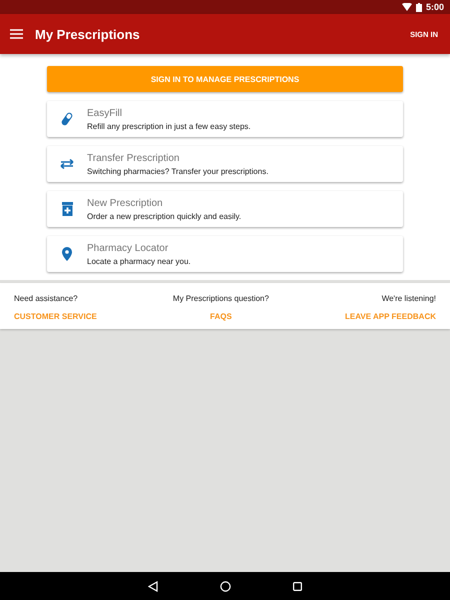  What do you see at coordinates (409, 298) in the screenshot?
I see `help-prompt: We're listening!` at bounding box center [409, 298].